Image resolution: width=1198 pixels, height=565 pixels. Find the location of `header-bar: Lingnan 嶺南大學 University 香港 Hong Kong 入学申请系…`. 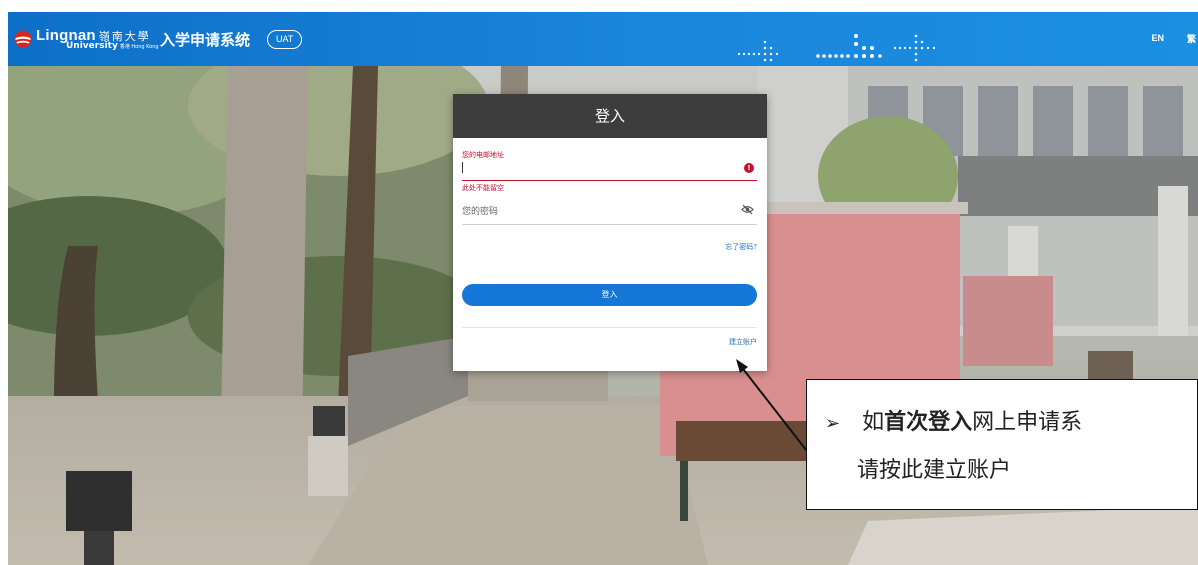

header-bar: Lingnan 嶺南大學 University 香港 Hong Kong 入学申请系… is located at coordinates (603, 39).